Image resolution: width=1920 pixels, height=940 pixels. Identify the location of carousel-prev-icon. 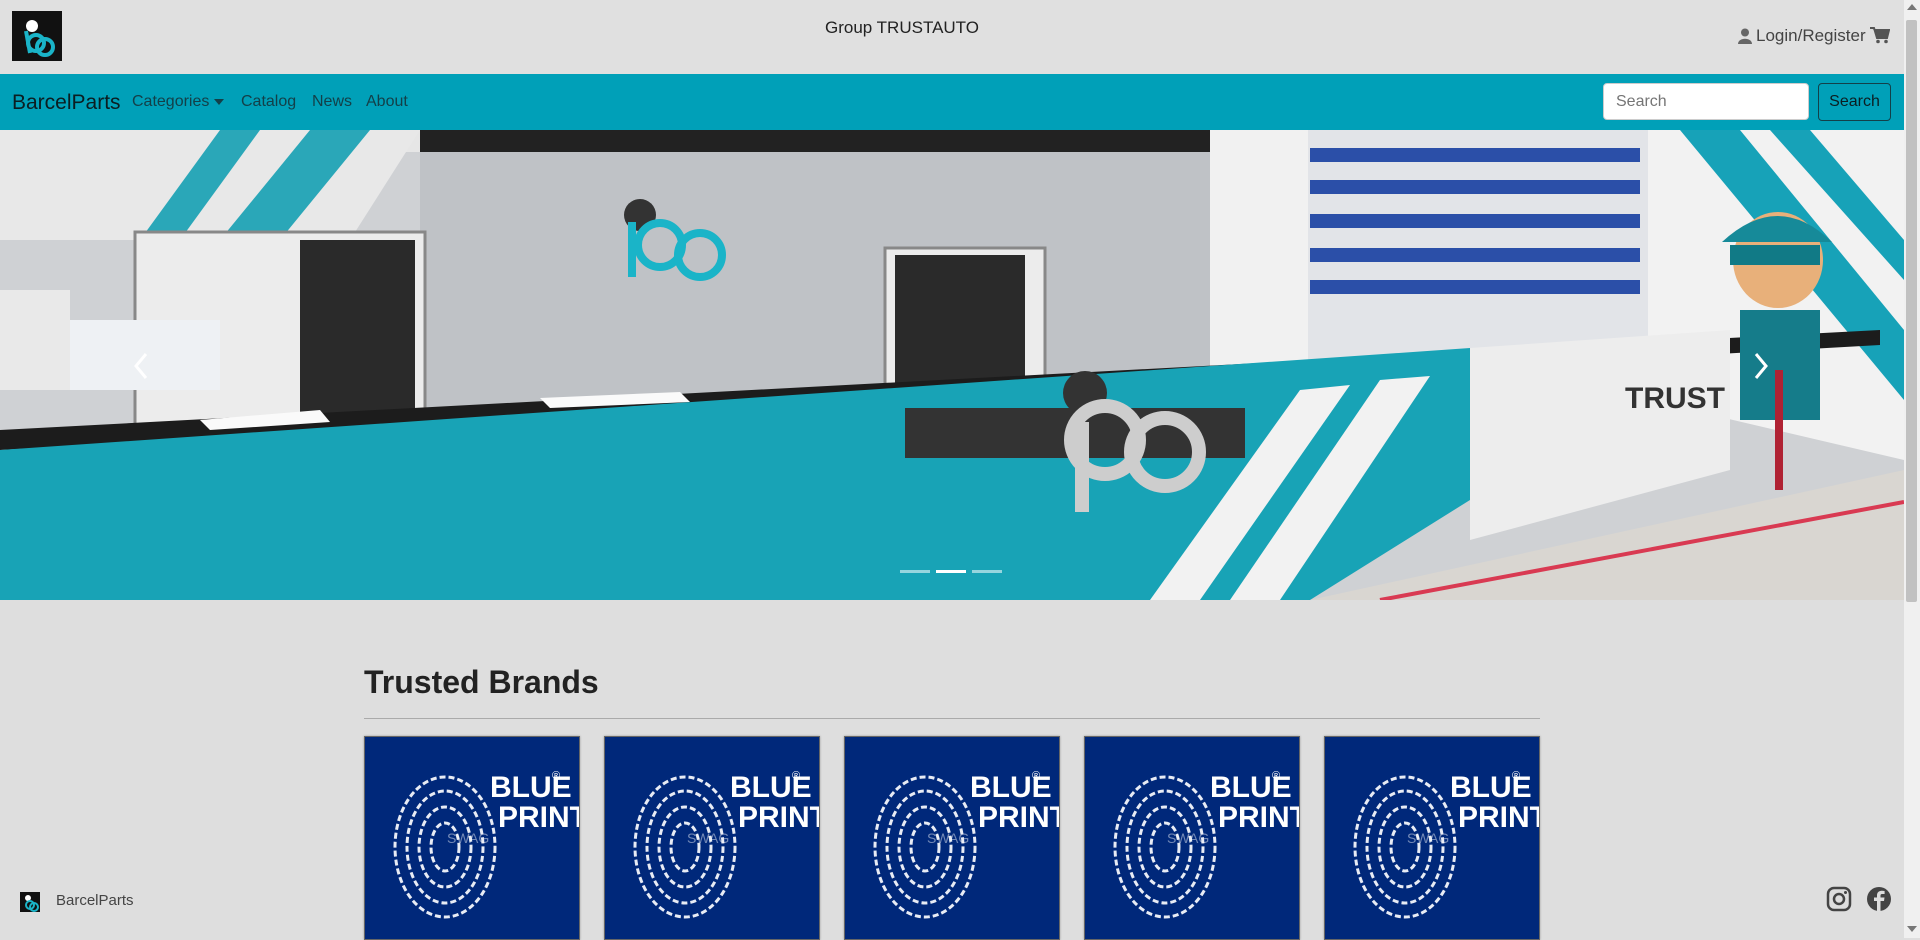
(141, 366).